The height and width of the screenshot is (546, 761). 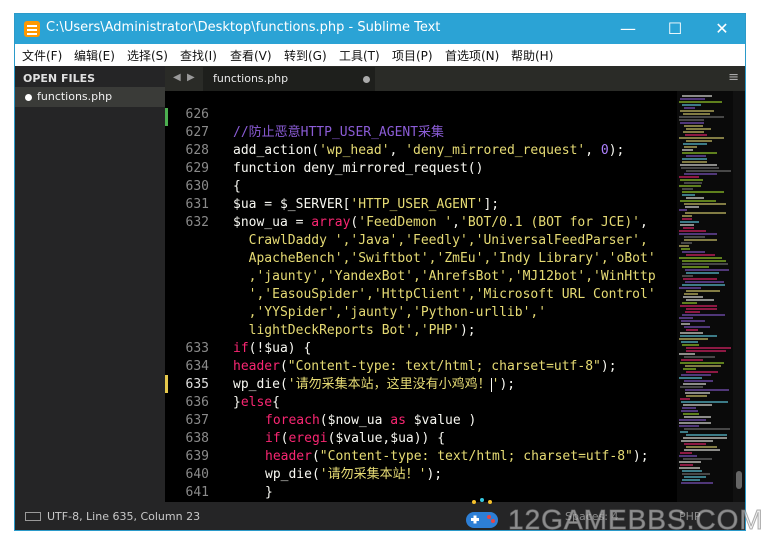 What do you see at coordinates (455, 78) in the screenshot?
I see `tab-bar: ◀ ▶ functions.php ≡` at bounding box center [455, 78].